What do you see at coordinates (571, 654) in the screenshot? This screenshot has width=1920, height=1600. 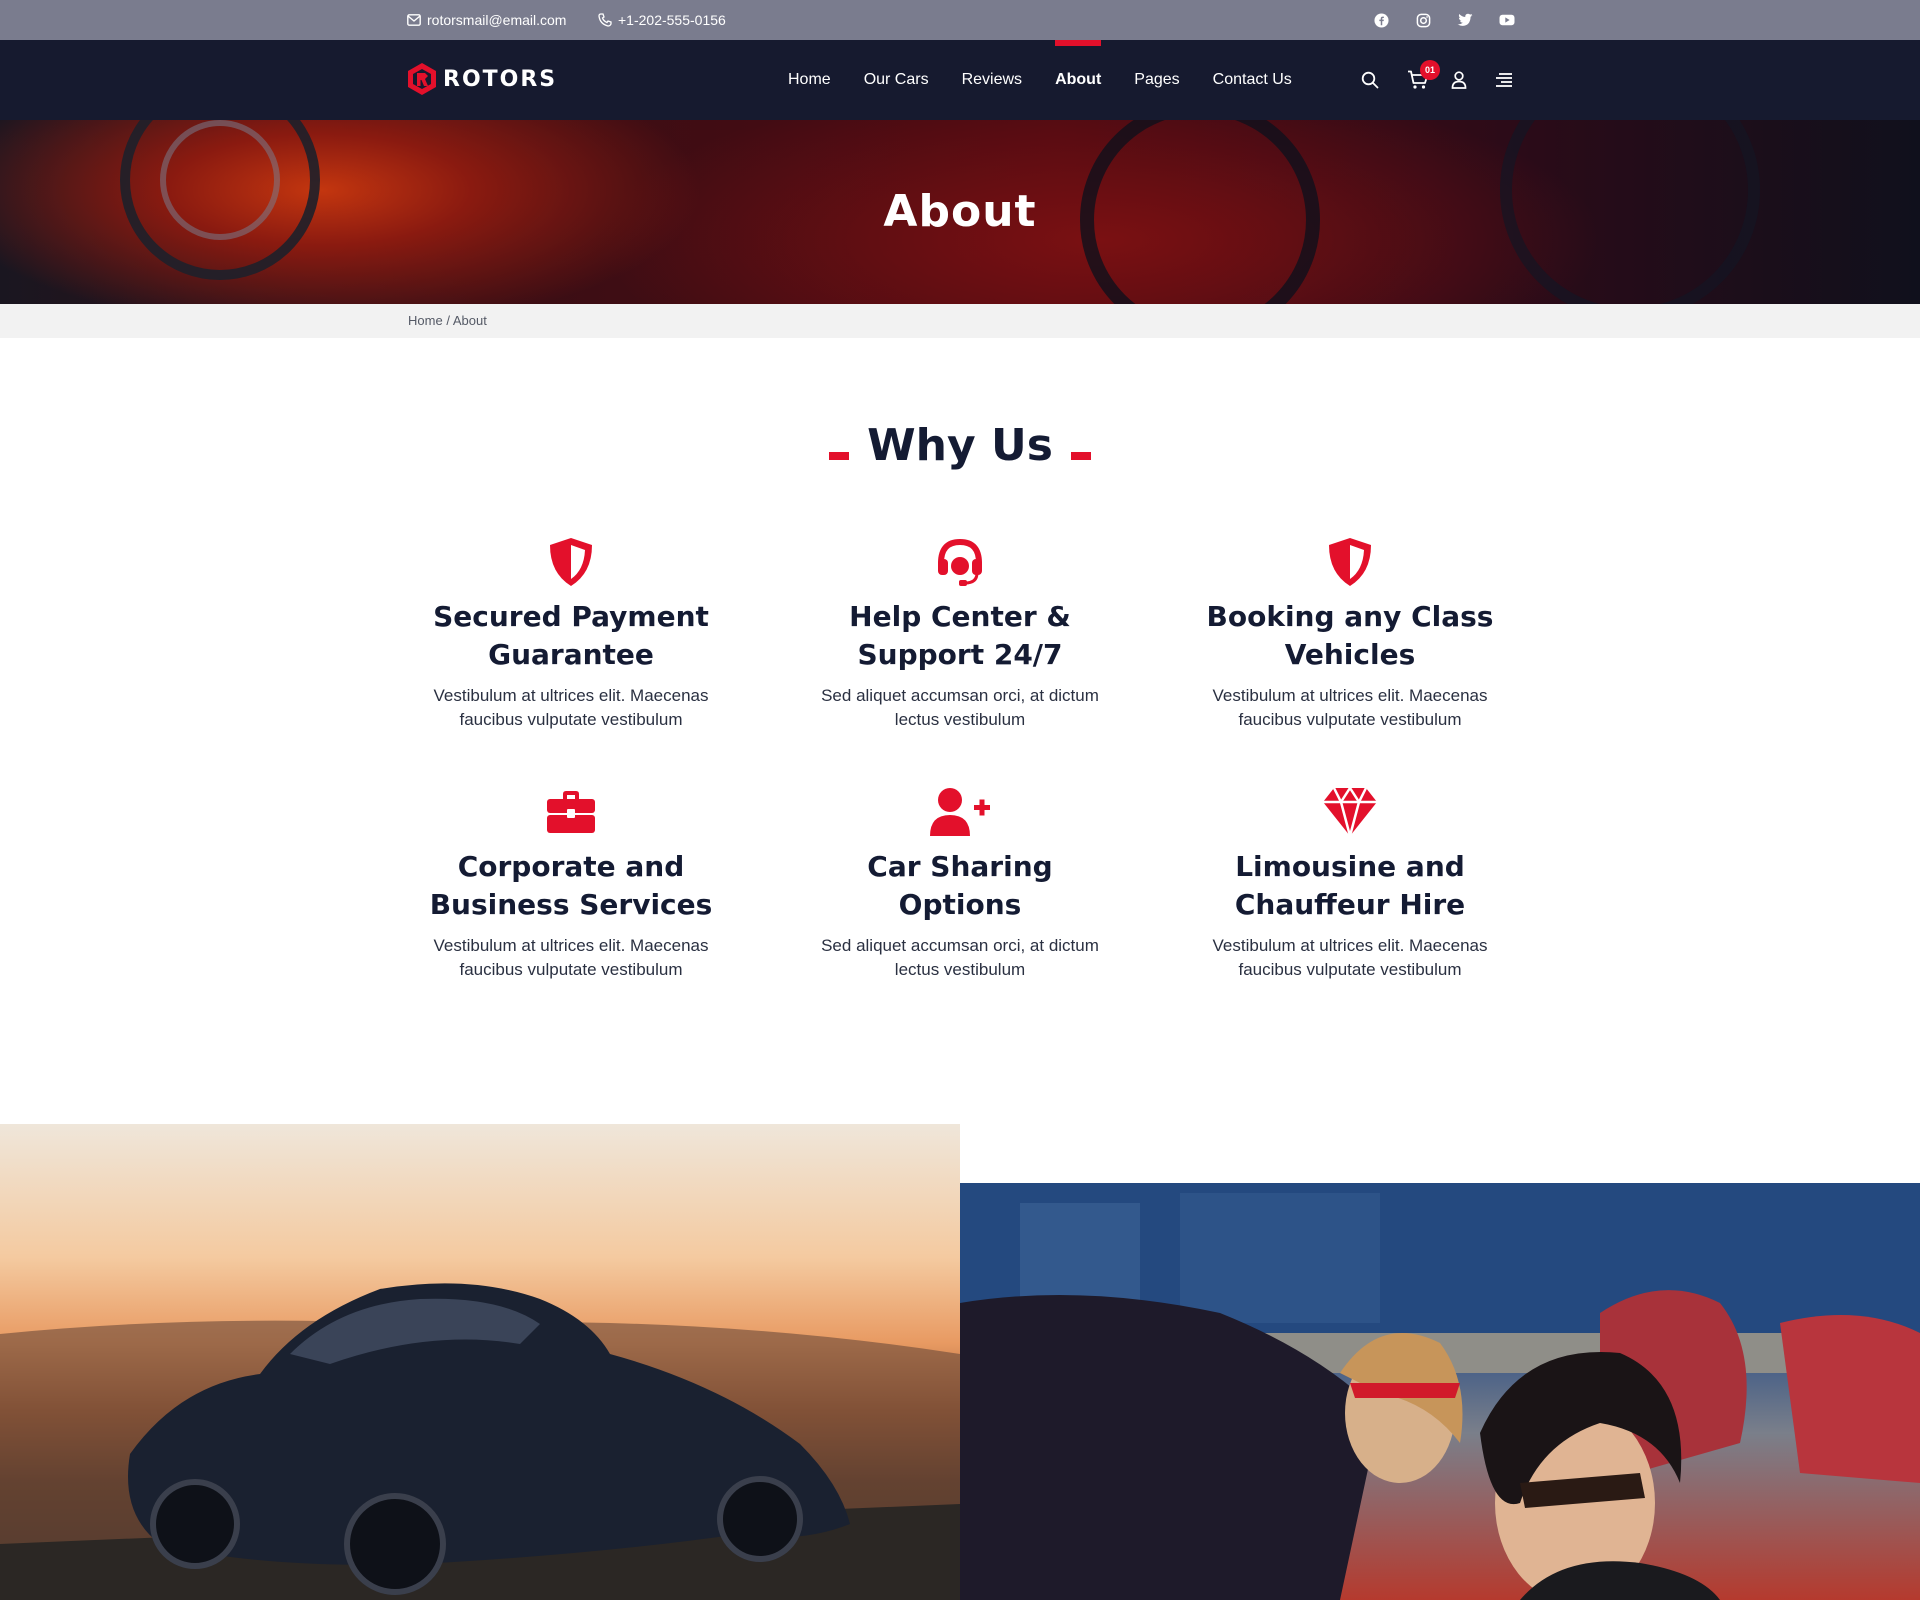 I see `feature-title-line2: Guarantee` at bounding box center [571, 654].